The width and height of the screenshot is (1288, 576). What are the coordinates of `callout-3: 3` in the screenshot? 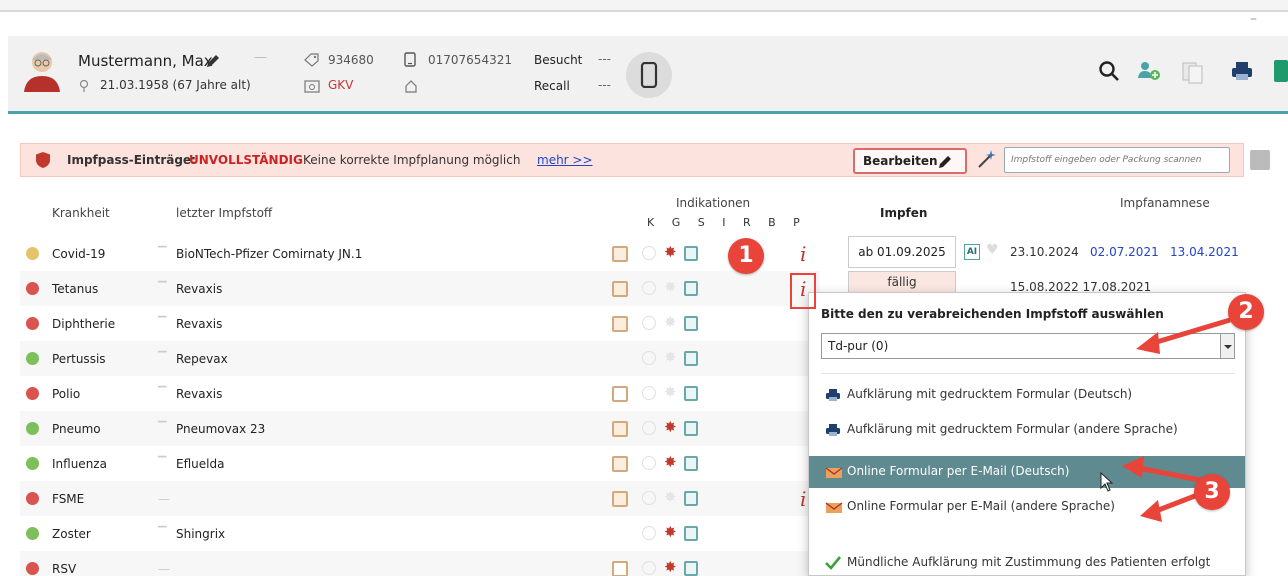 It's located at (1212, 492).